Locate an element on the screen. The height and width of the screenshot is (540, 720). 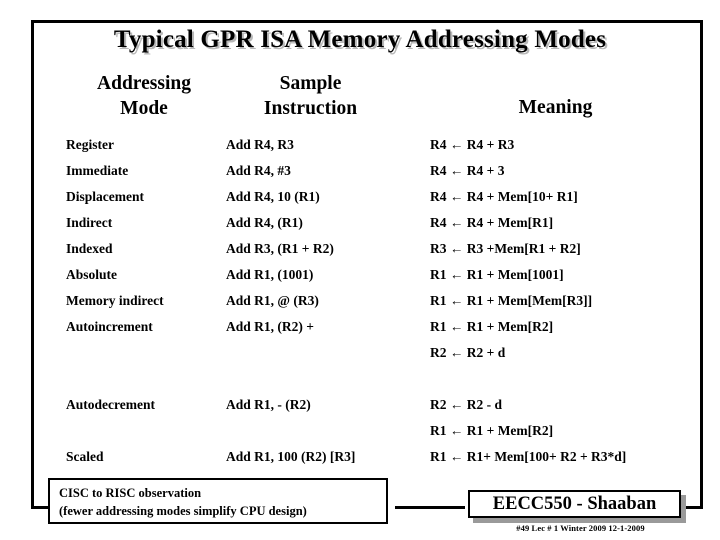
cell-sample-instruction: Add R1, @ (R3) is located at coordinates (272, 300).